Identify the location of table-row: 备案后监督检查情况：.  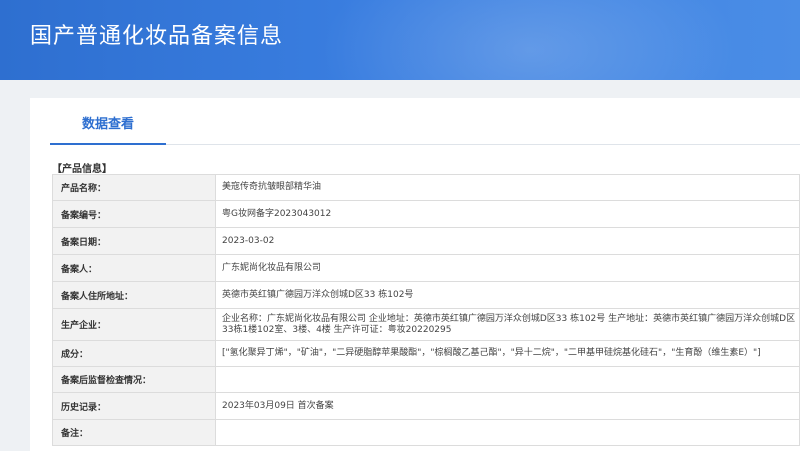
(426, 379).